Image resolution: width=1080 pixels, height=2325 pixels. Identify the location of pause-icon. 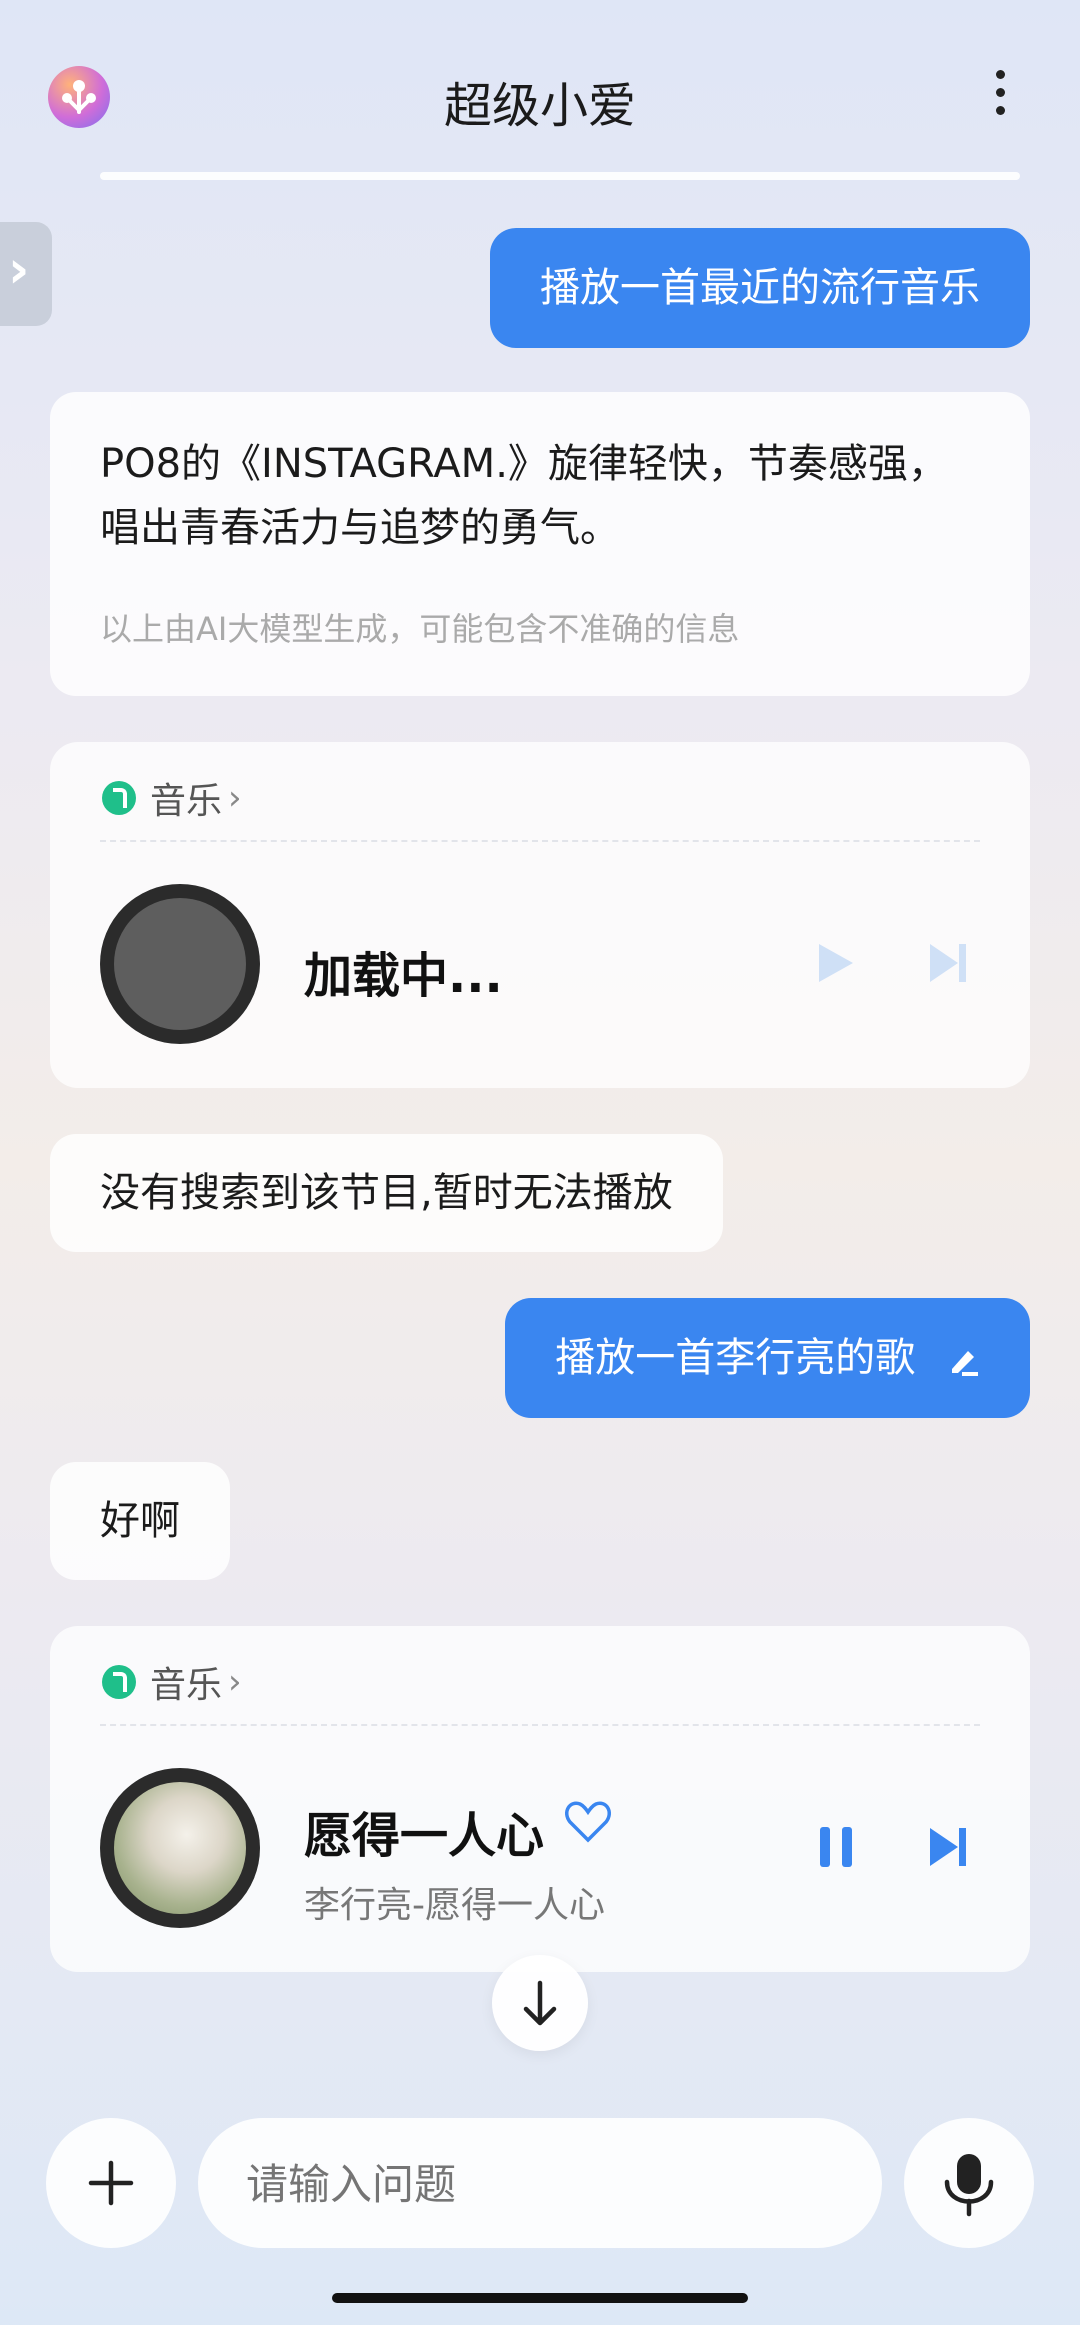
(836, 1847).